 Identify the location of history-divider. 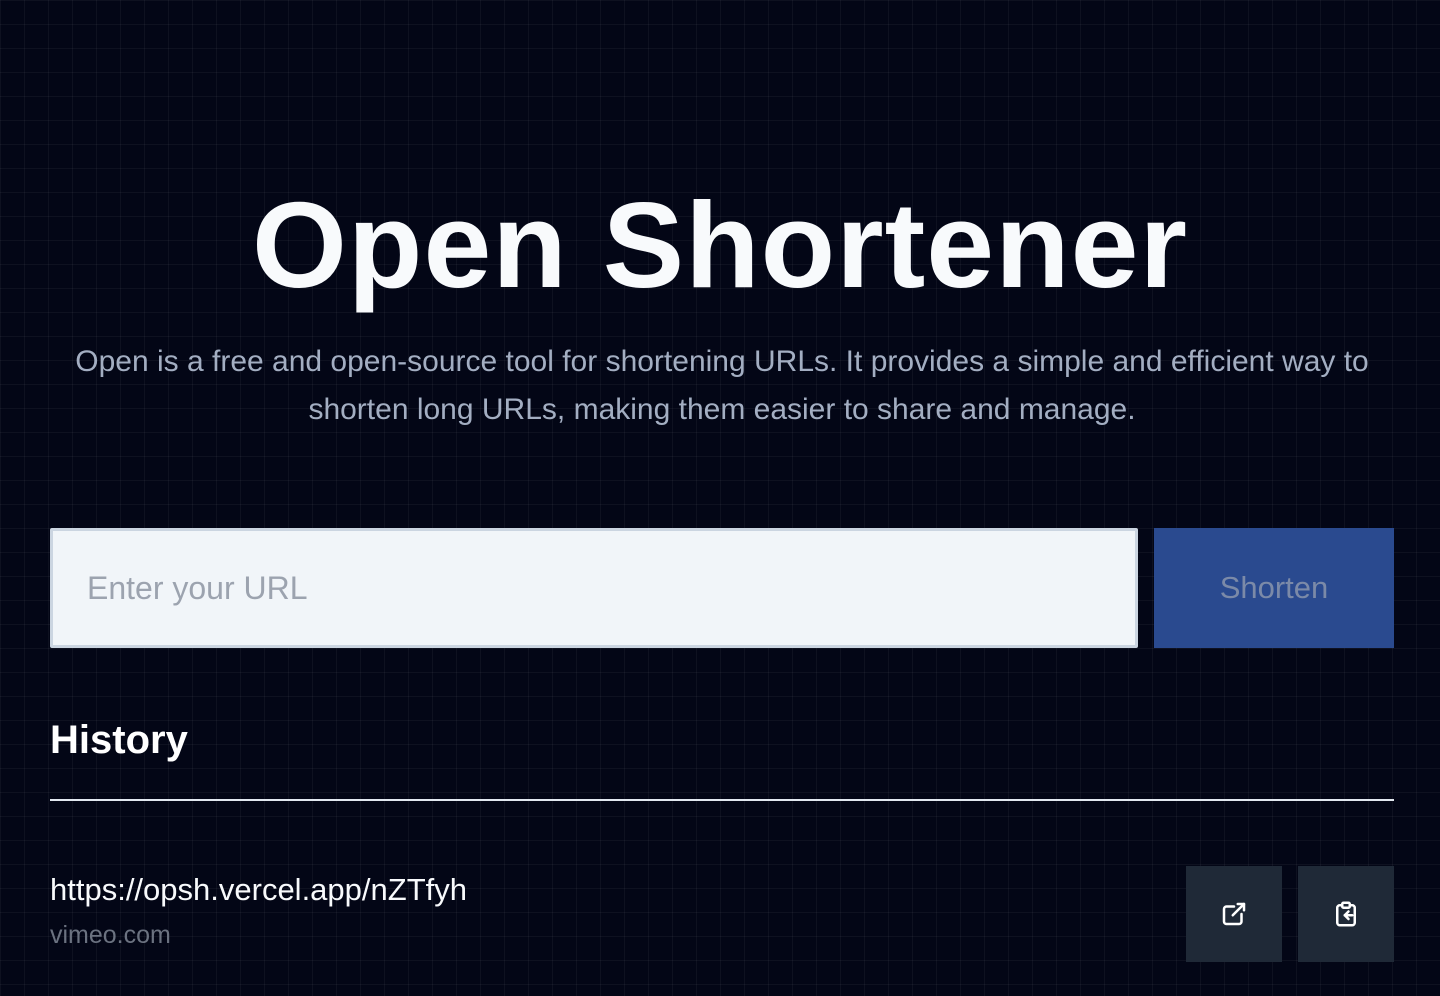
(722, 800).